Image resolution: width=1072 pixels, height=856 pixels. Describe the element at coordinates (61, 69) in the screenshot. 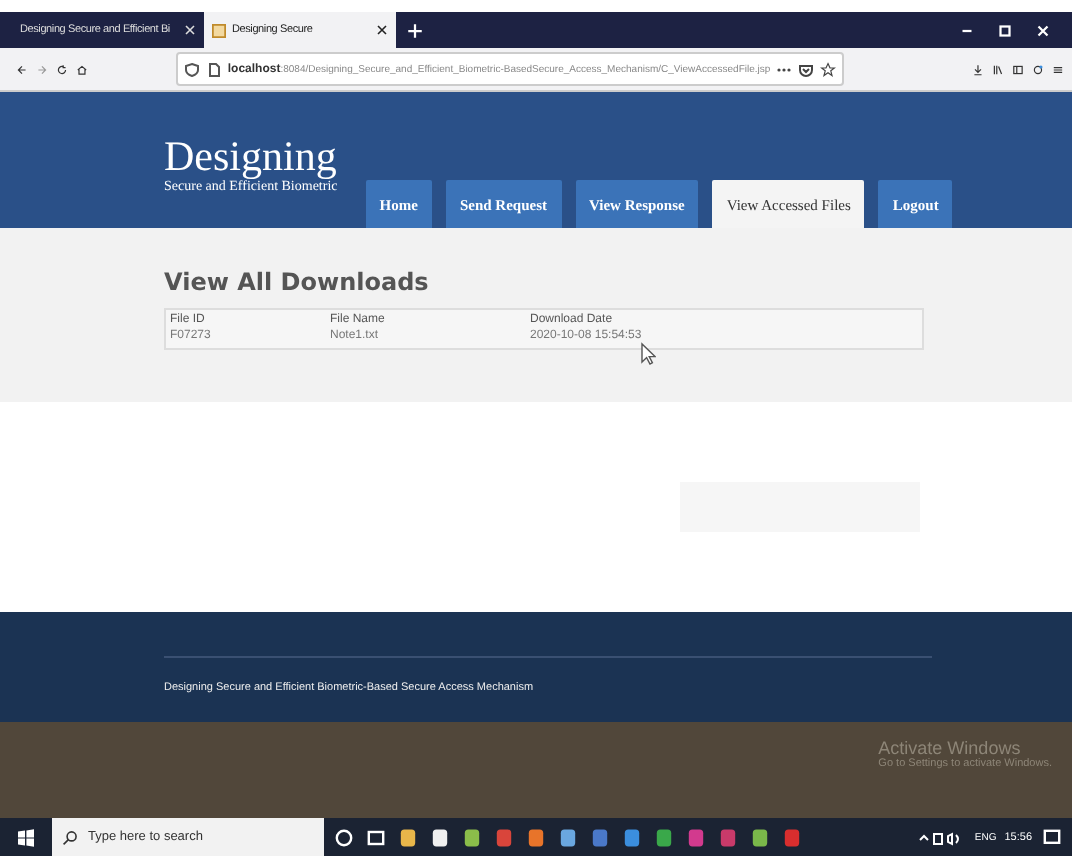

I see `reload-icon` at that location.